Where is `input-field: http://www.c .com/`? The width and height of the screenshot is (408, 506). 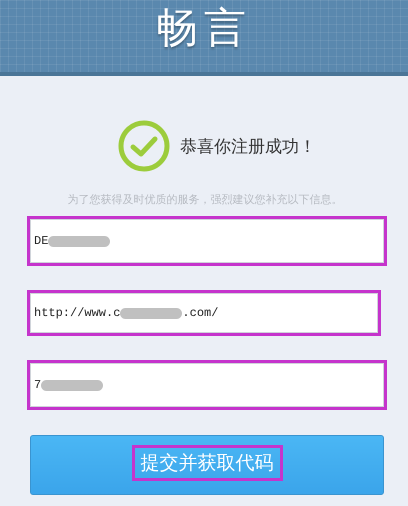
input-field: http://www.c .com/ is located at coordinates (204, 313).